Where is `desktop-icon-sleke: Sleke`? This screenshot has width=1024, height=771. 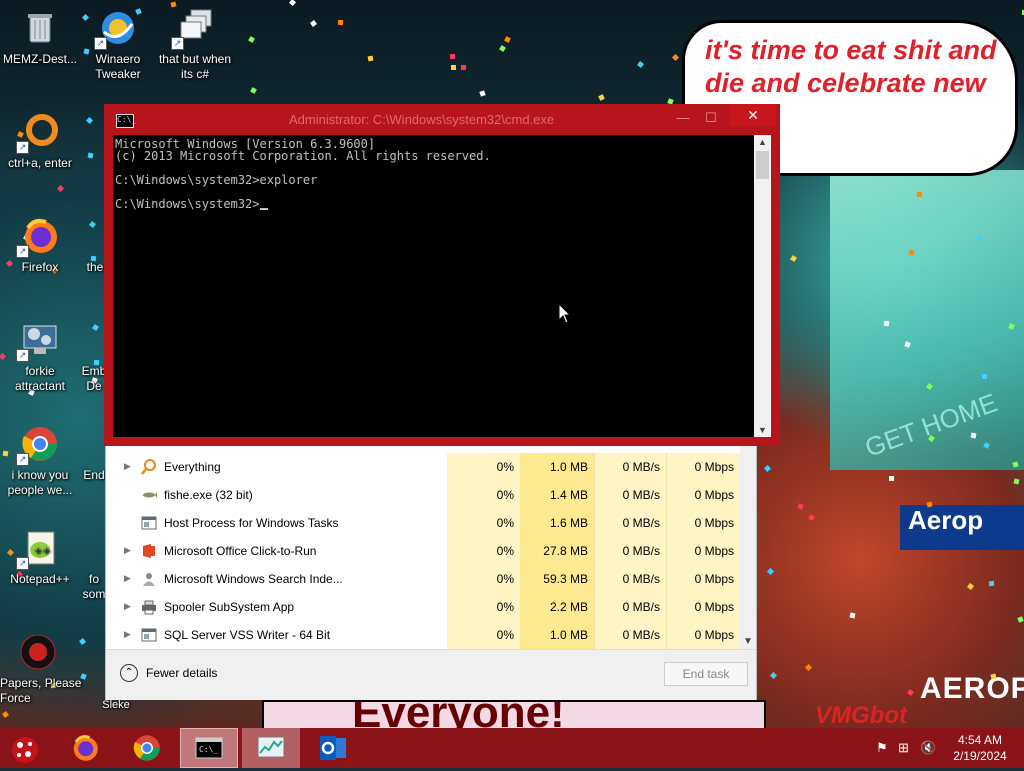 desktop-icon-sleke: Sleke is located at coordinates (116, 705).